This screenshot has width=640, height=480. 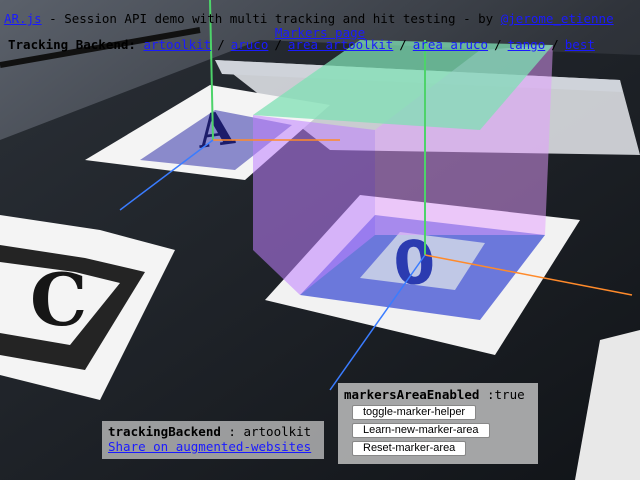 I want to click on tracking-backend-key: trackingBackend, so click(x=164, y=431).